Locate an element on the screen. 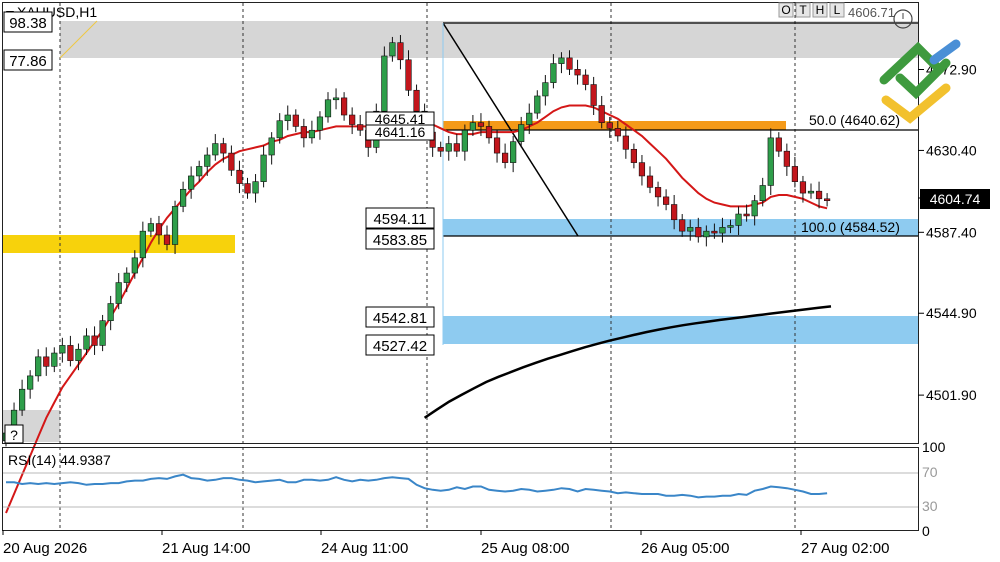  tf-button-l-label: L is located at coordinates (837, 10).